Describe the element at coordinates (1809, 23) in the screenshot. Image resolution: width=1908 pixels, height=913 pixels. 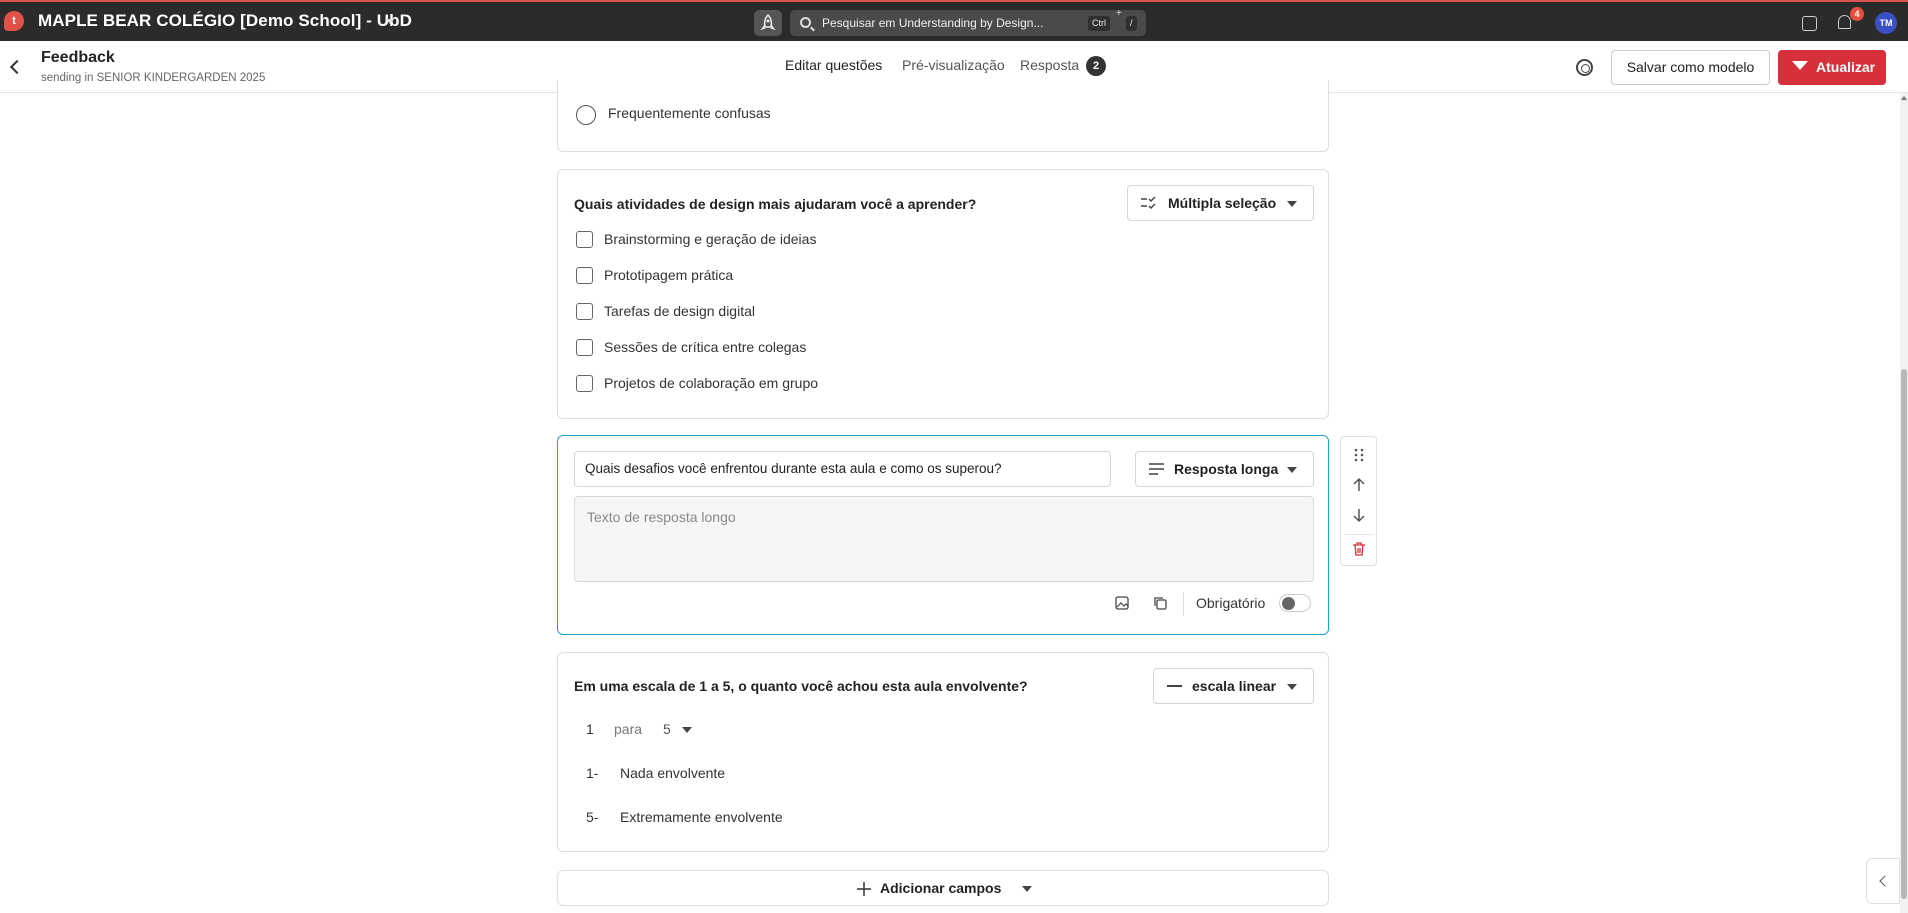
I see `calendar-icon` at that location.